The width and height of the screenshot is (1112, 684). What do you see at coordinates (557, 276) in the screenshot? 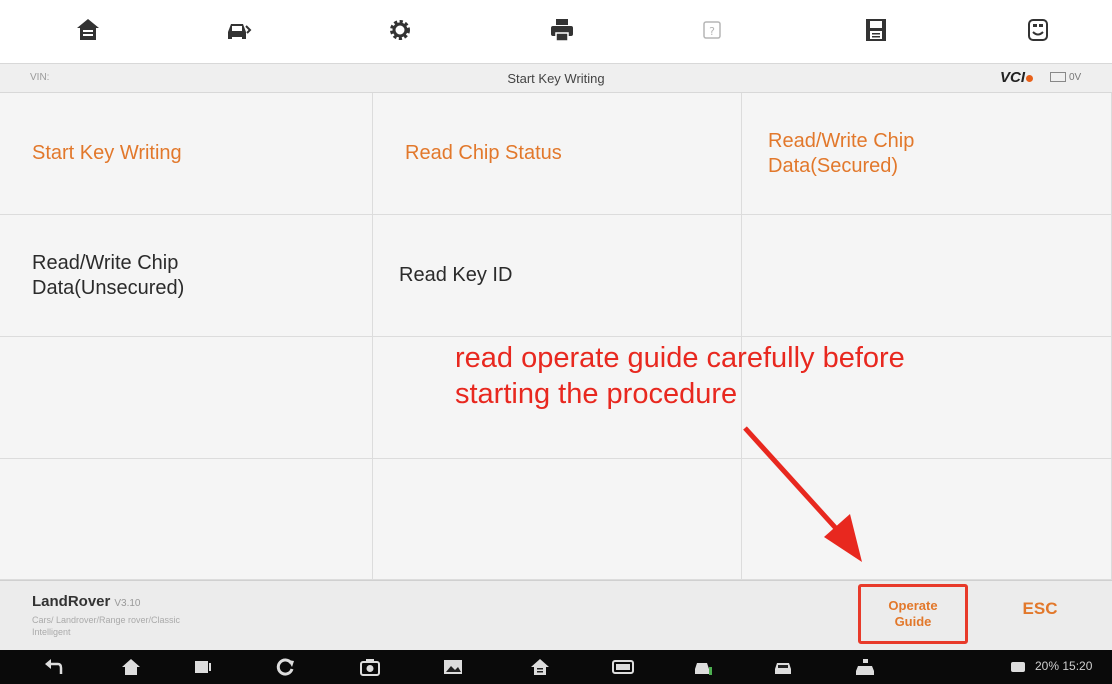
I see `menu-item-read-key-id: Read Key ID` at bounding box center [557, 276].